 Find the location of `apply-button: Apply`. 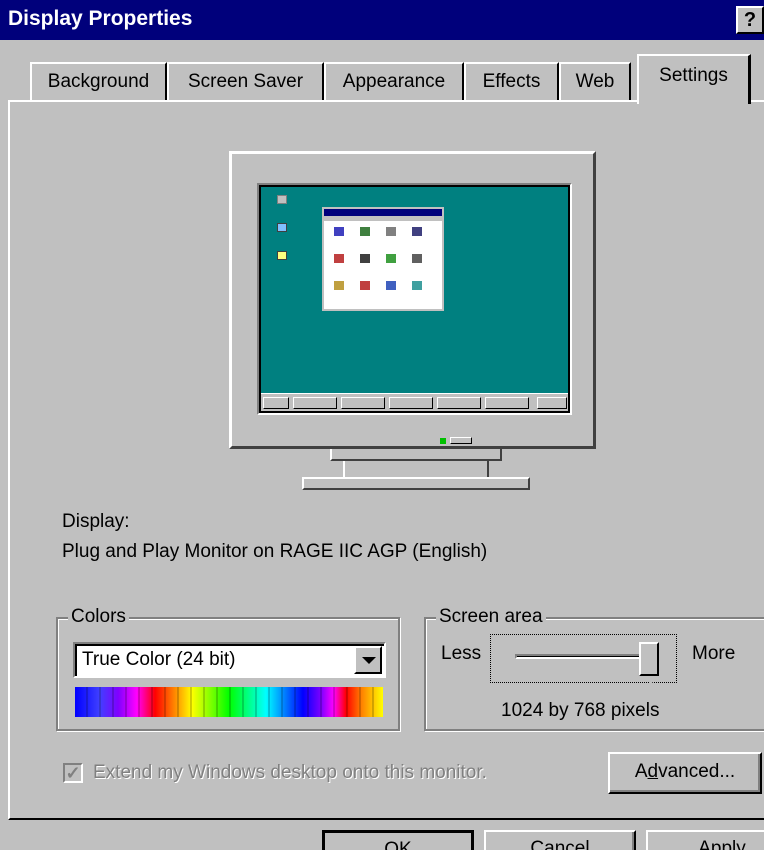

apply-button: Apply is located at coordinates (705, 840).